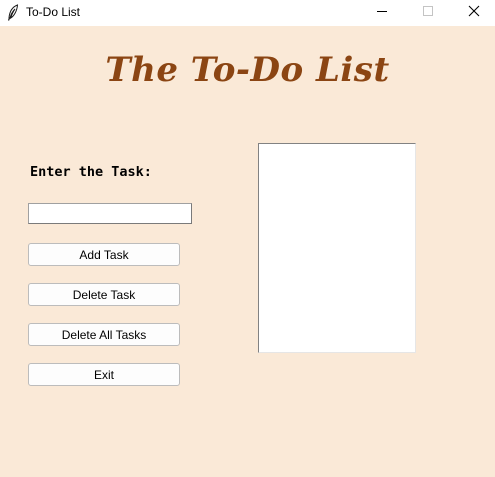  I want to click on exit-button: Exit, so click(104, 374).